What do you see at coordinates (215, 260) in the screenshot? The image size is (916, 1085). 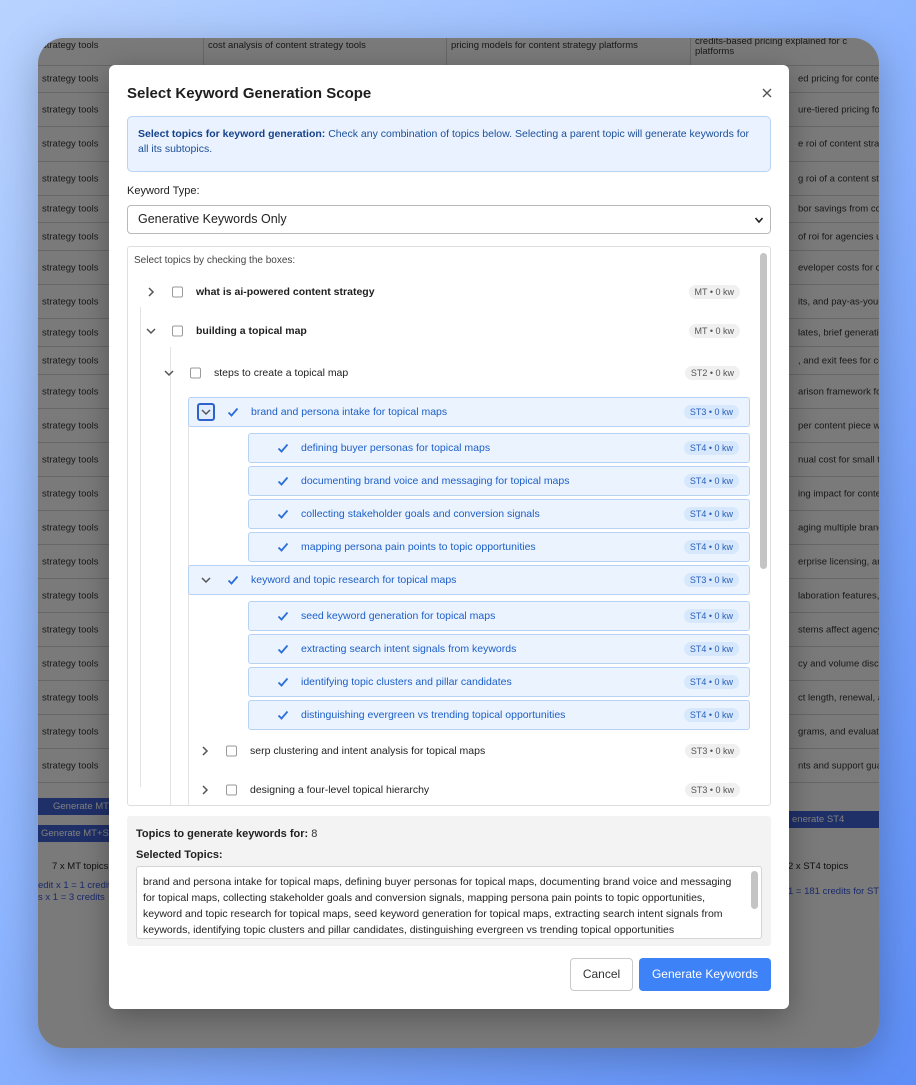 I see `tree-hint: Select topics by checking the boxes:` at bounding box center [215, 260].